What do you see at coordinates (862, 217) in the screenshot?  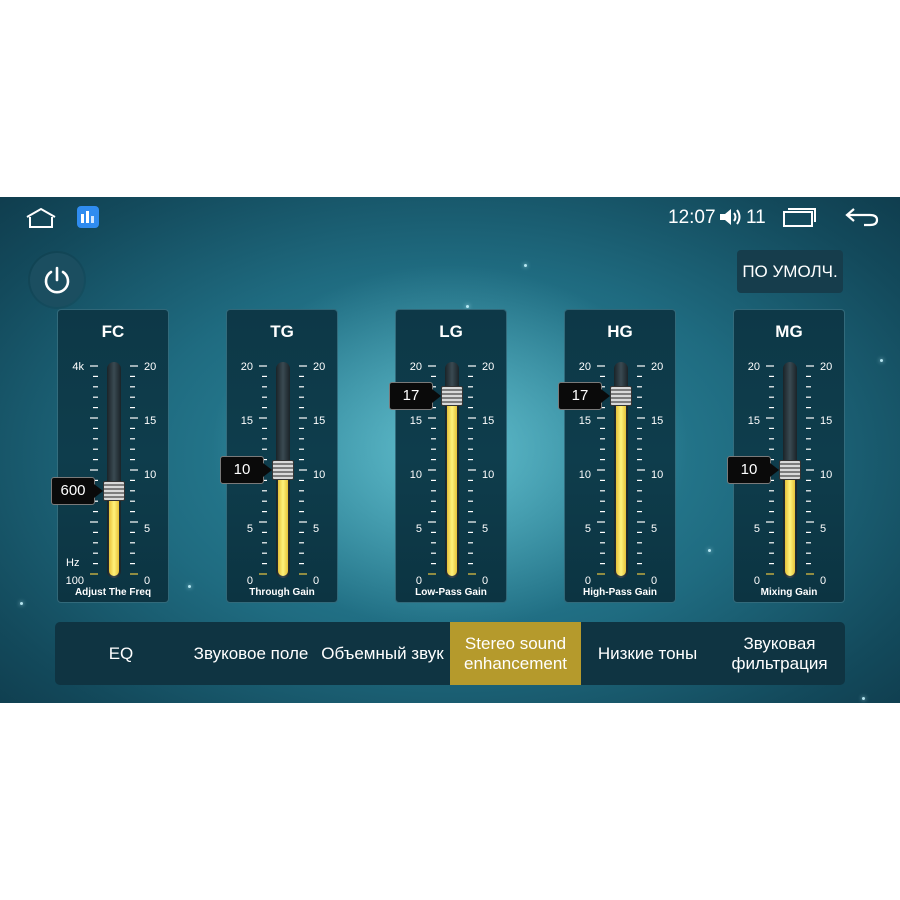 I see `back-icon` at bounding box center [862, 217].